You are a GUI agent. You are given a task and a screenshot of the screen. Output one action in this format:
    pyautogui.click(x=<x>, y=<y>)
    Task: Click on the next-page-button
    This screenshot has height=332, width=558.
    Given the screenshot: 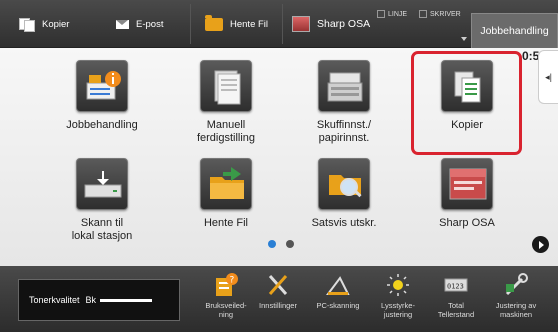 What is the action you would take?
    pyautogui.click(x=540, y=244)
    